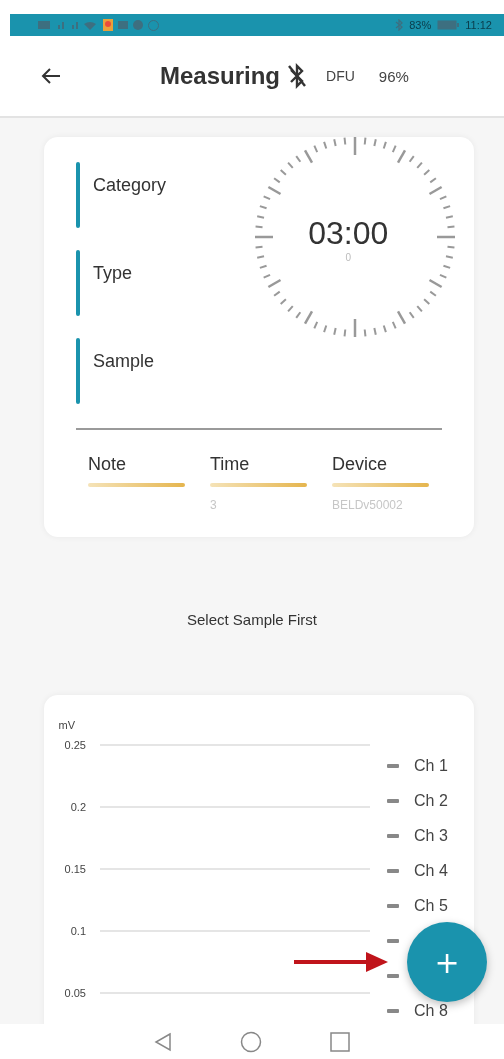 This screenshot has height=1059, width=504. What do you see at coordinates (153, 25) in the screenshot?
I see `circle-icon` at bounding box center [153, 25].